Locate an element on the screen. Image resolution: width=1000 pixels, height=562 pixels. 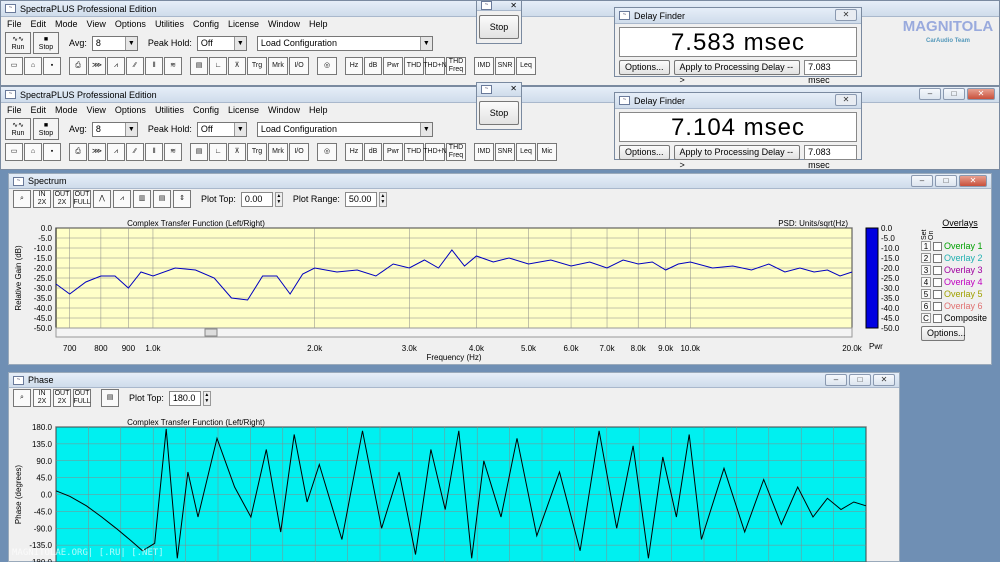
menu-edit: Edit is located at coordinates (39, 24).